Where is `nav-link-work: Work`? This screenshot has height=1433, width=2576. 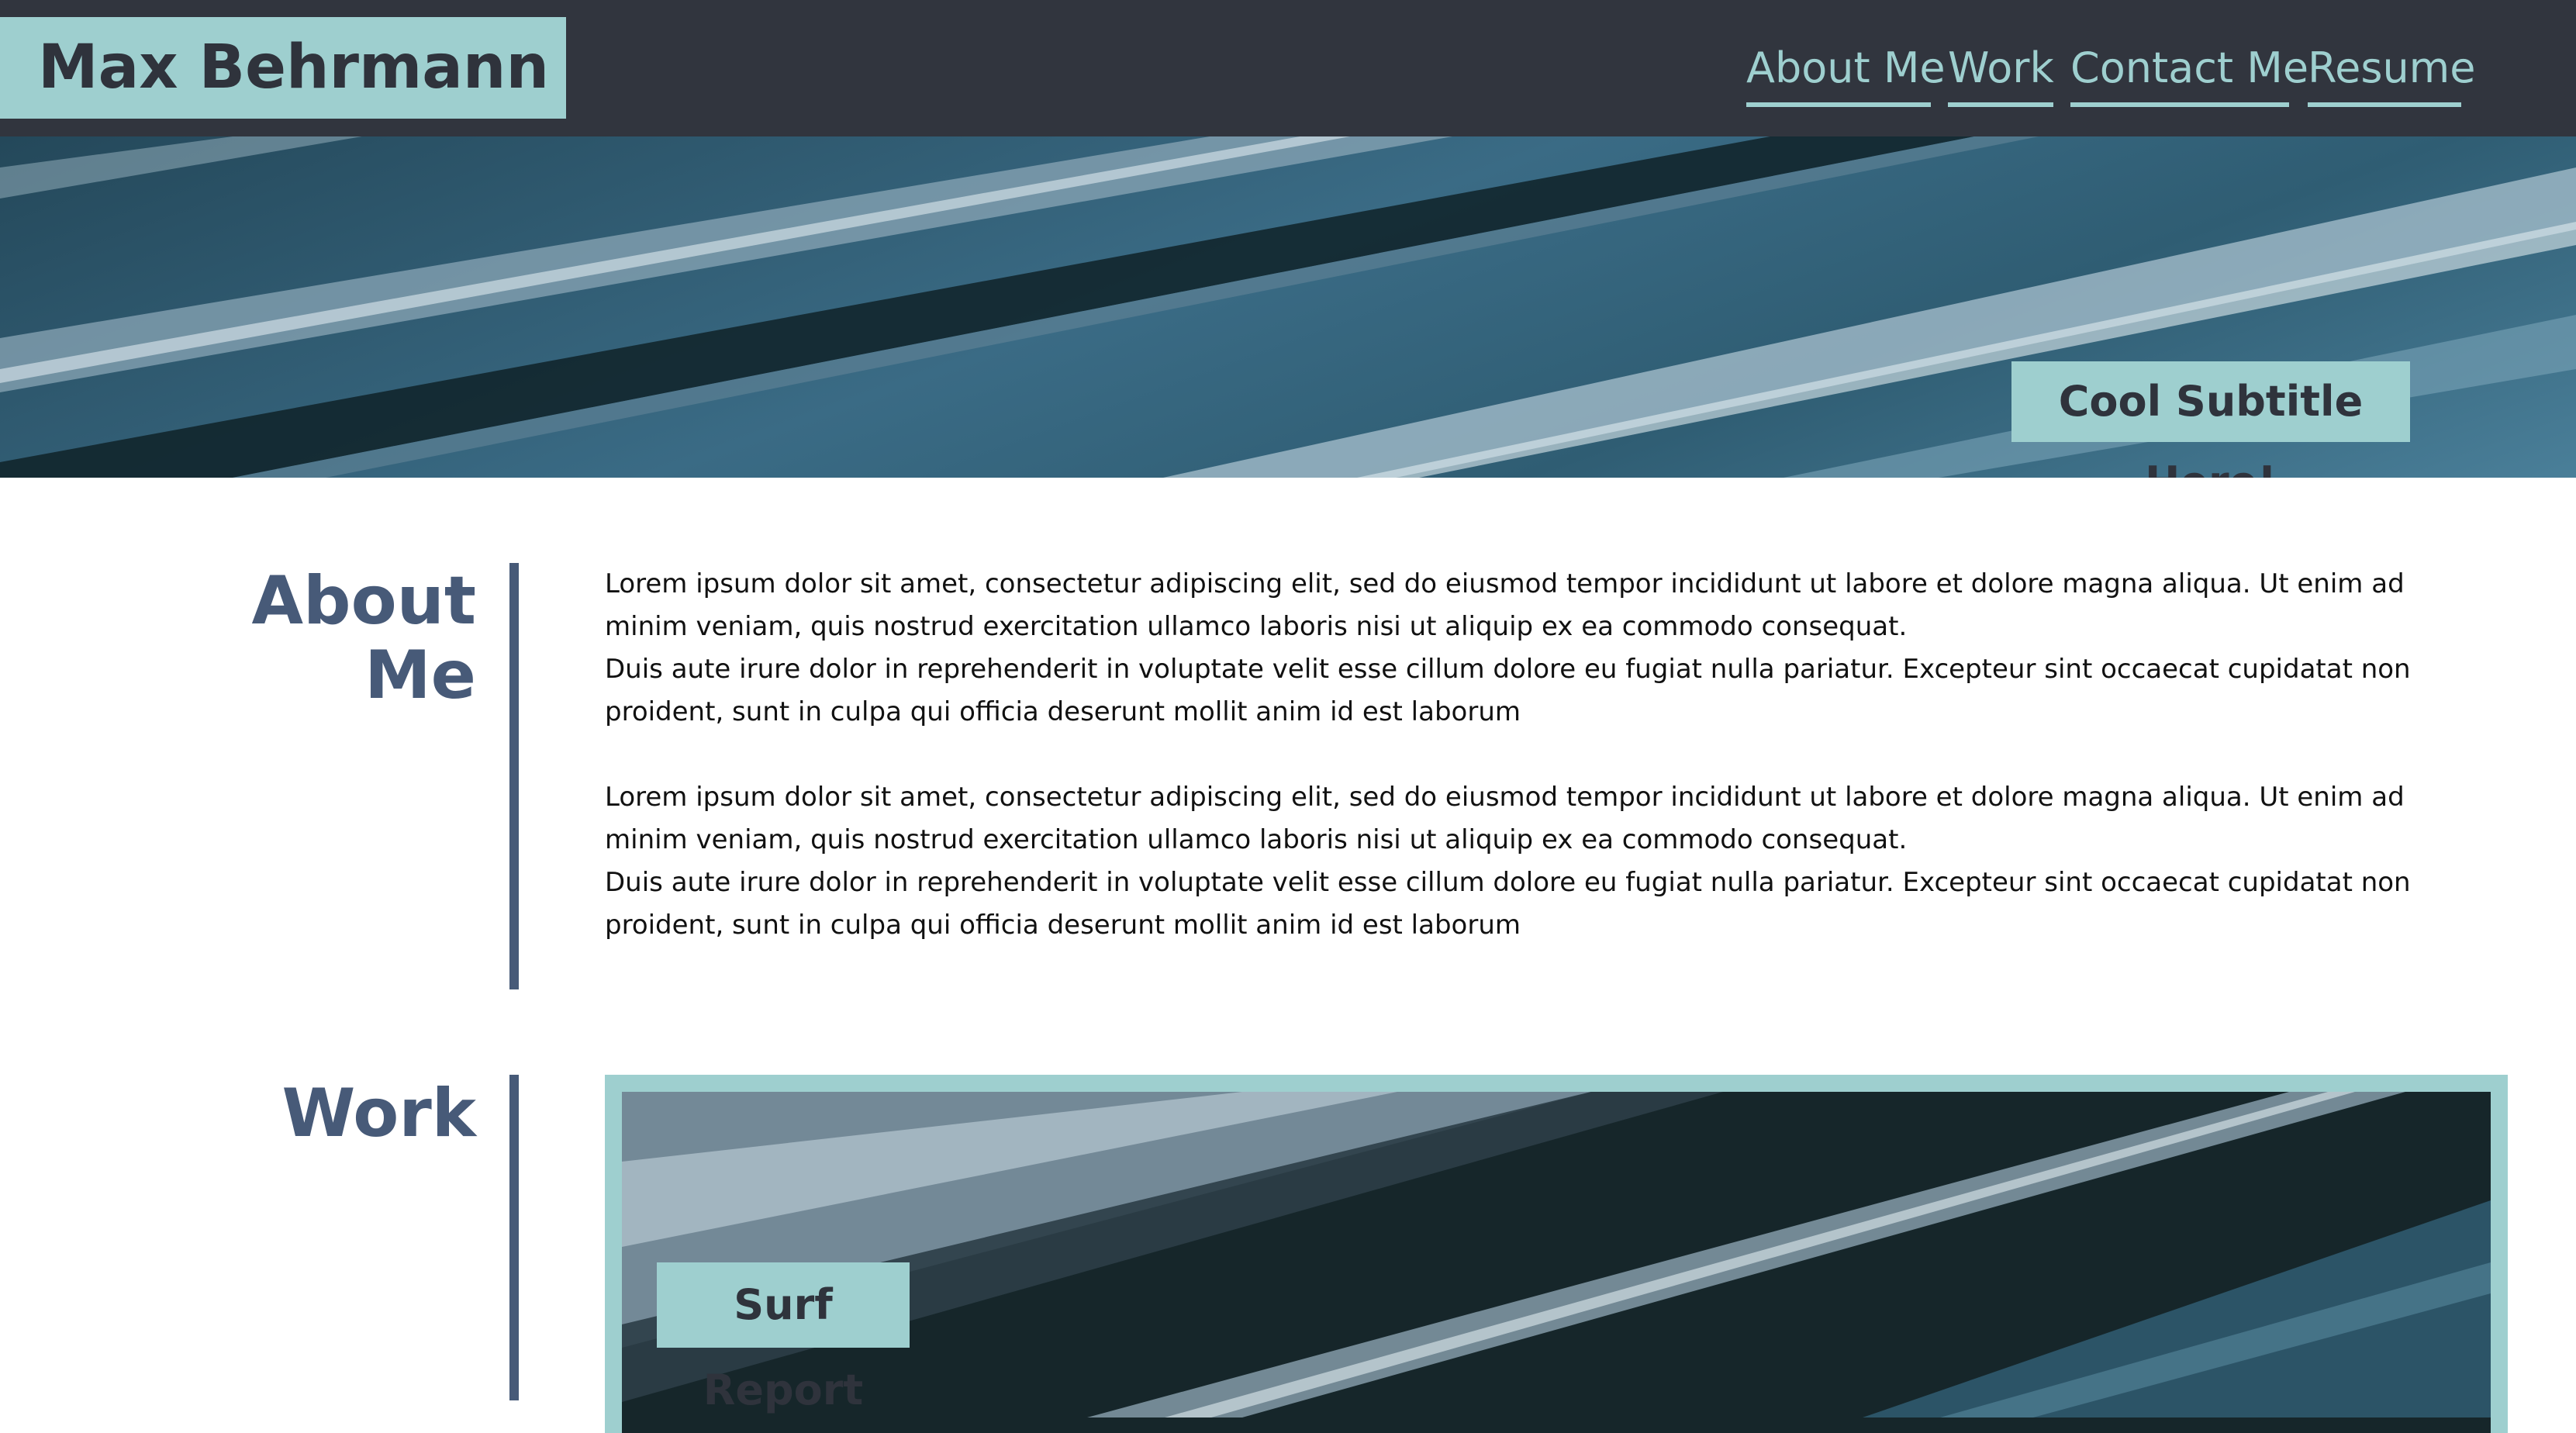
nav-link-work: Work is located at coordinates (2001, 69).